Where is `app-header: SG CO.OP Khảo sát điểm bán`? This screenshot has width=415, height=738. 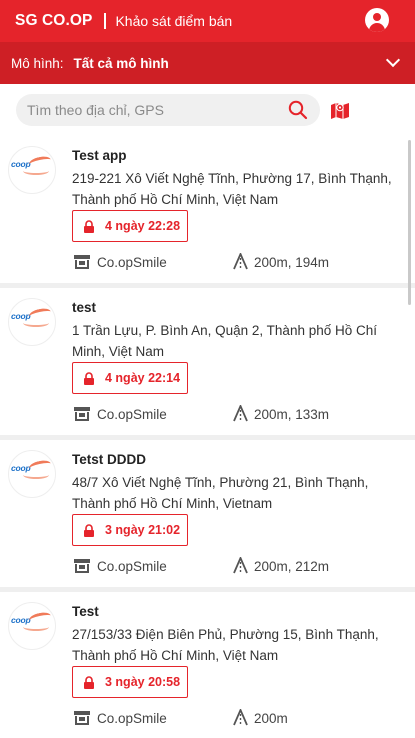 app-header: SG CO.OP Khảo sát điểm bán is located at coordinates (207, 21).